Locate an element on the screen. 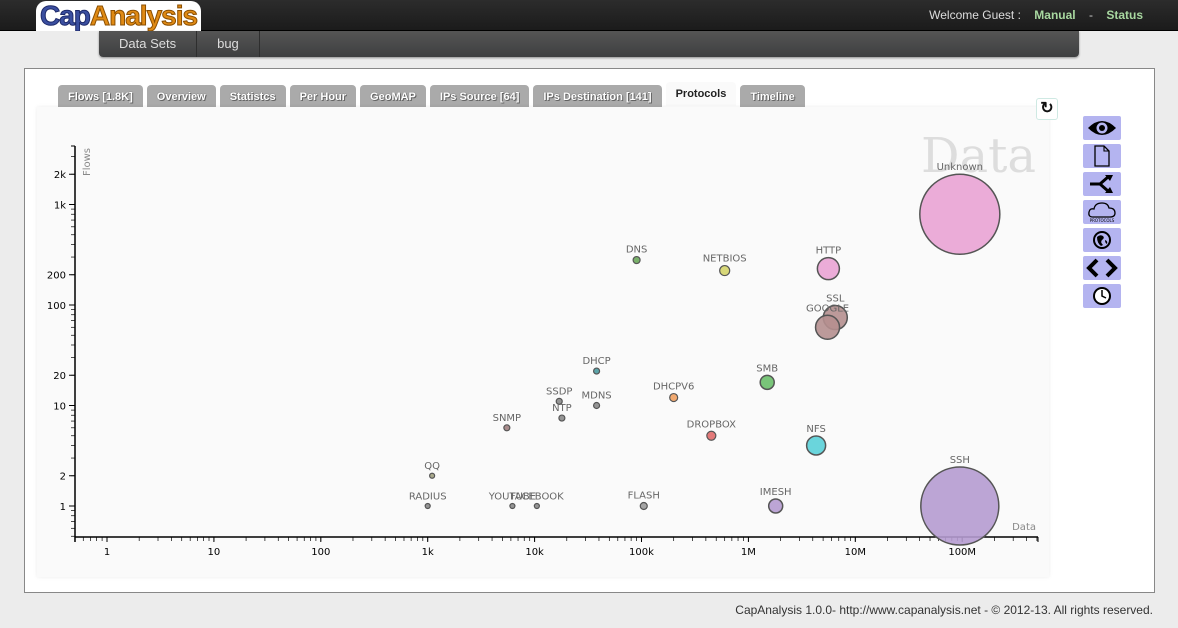 Image resolution: width=1178 pixels, height=628 pixels. bubble-dhcp: DHCP is located at coordinates (596, 365).